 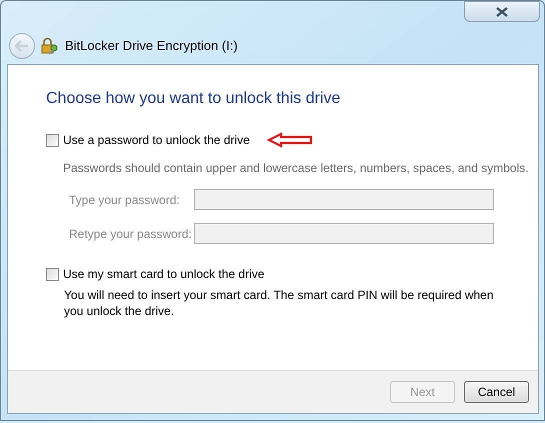 What do you see at coordinates (279, 303) in the screenshot?
I see `description-text: You will need to insert your smart card. The smart card PIN will be required when you unlock the drive.` at bounding box center [279, 303].